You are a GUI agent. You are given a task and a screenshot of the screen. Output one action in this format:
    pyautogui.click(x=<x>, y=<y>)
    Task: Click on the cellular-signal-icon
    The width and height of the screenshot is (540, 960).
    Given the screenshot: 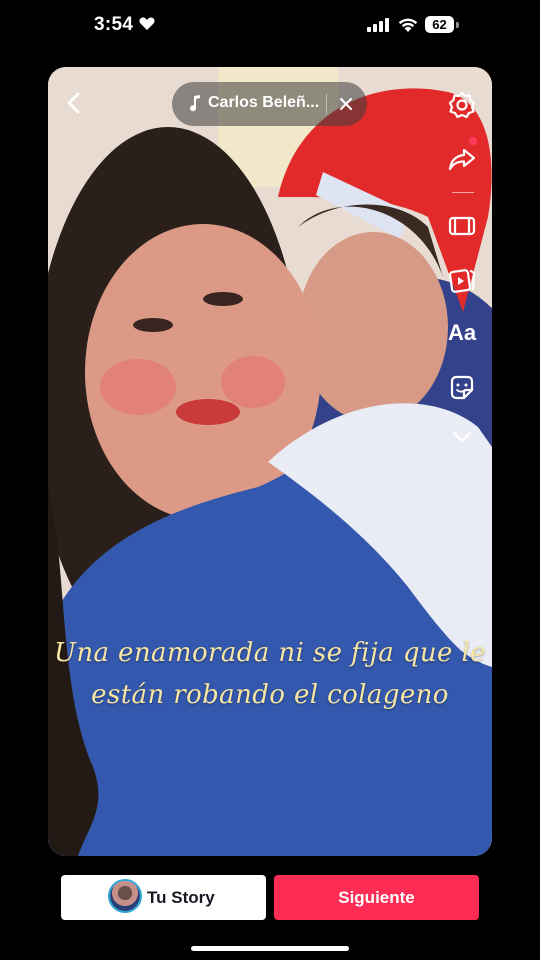 What is the action you would take?
    pyautogui.click(x=378, y=25)
    